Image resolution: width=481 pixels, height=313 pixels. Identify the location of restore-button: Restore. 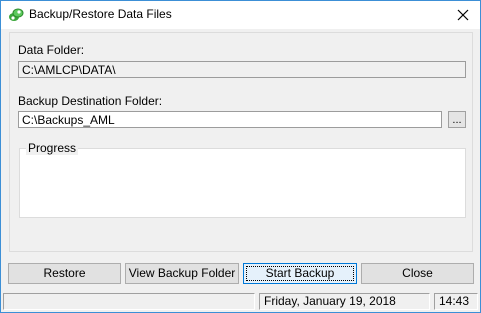
(64, 273).